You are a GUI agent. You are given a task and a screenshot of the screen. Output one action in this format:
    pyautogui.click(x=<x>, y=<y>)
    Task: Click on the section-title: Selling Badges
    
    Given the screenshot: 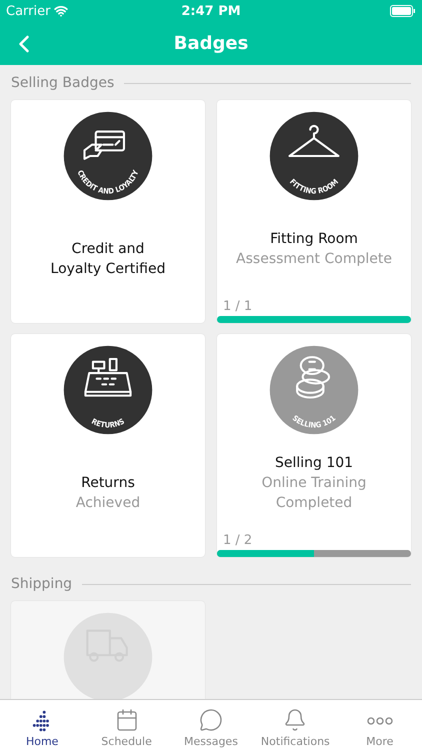 What is the action you would take?
    pyautogui.click(x=62, y=83)
    